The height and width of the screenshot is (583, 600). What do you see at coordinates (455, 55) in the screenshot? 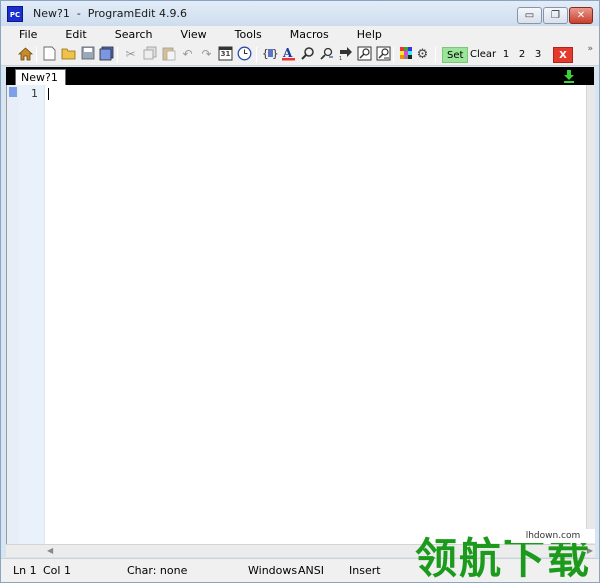
I see `set-button: Set` at bounding box center [455, 55].